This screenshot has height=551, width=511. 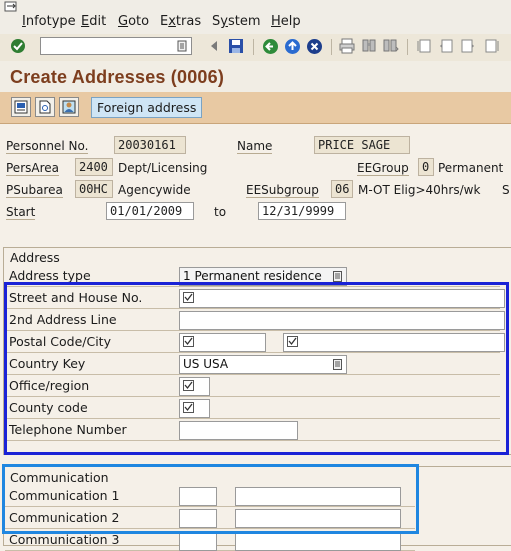 I want to click on page-title: Create Addresses (0006), so click(x=117, y=77).